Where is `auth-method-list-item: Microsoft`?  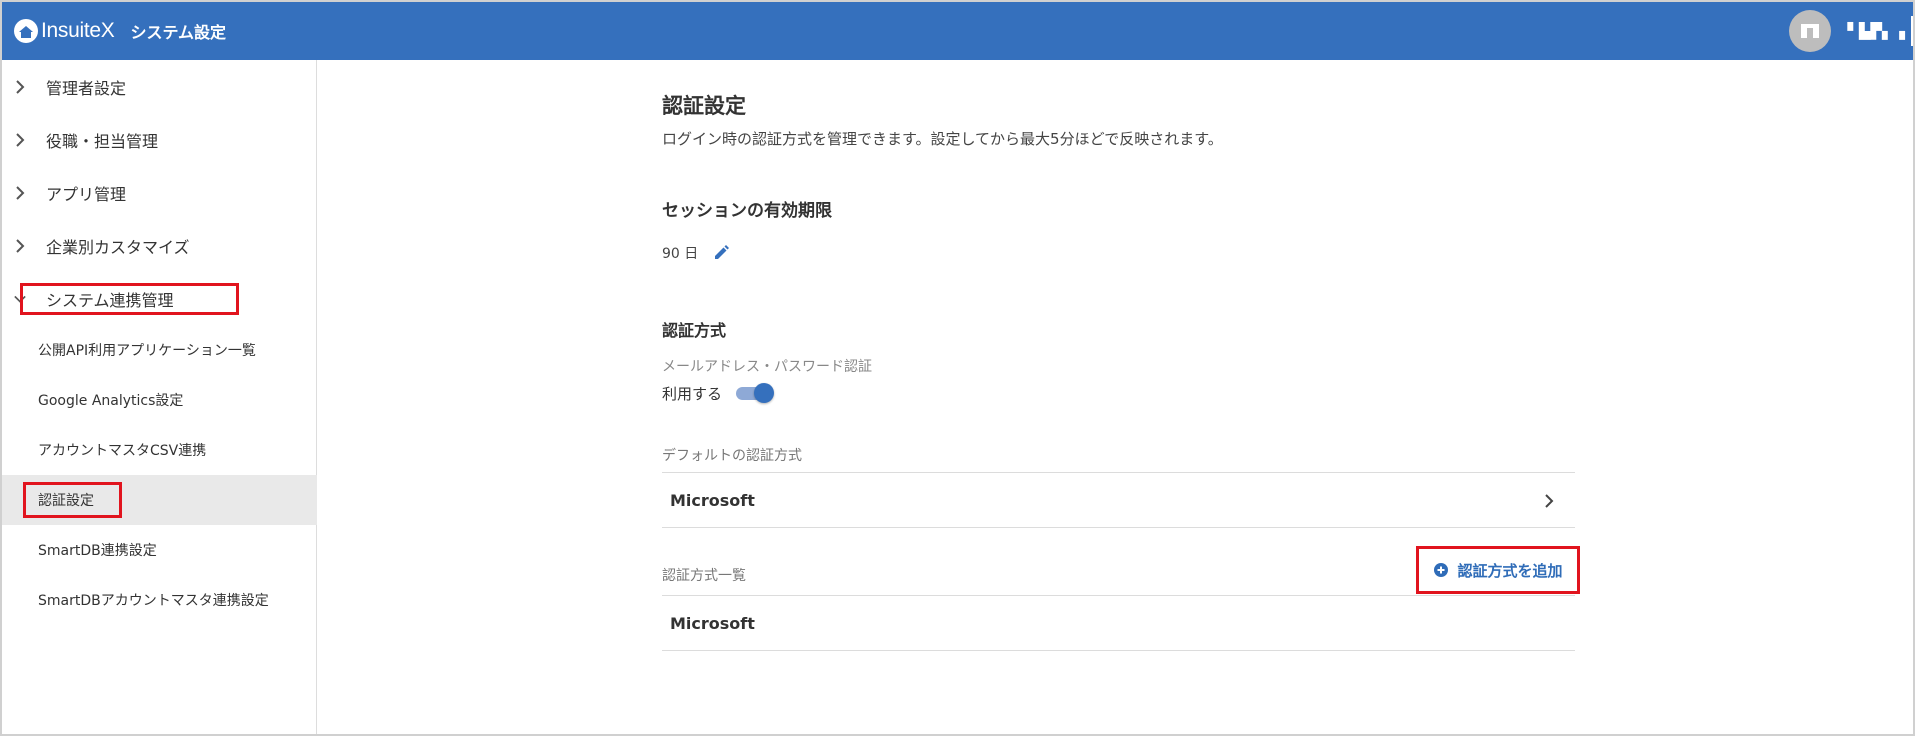
auth-method-list-item: Microsoft is located at coordinates (1118, 623).